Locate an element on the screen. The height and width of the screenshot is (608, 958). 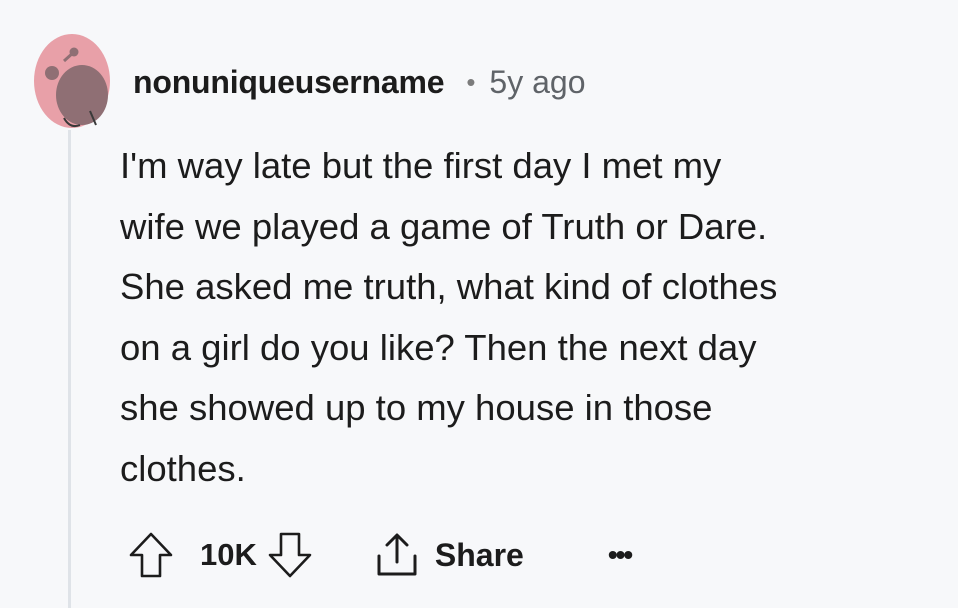
username-link: nonuniqueusername is located at coordinates (289, 82).